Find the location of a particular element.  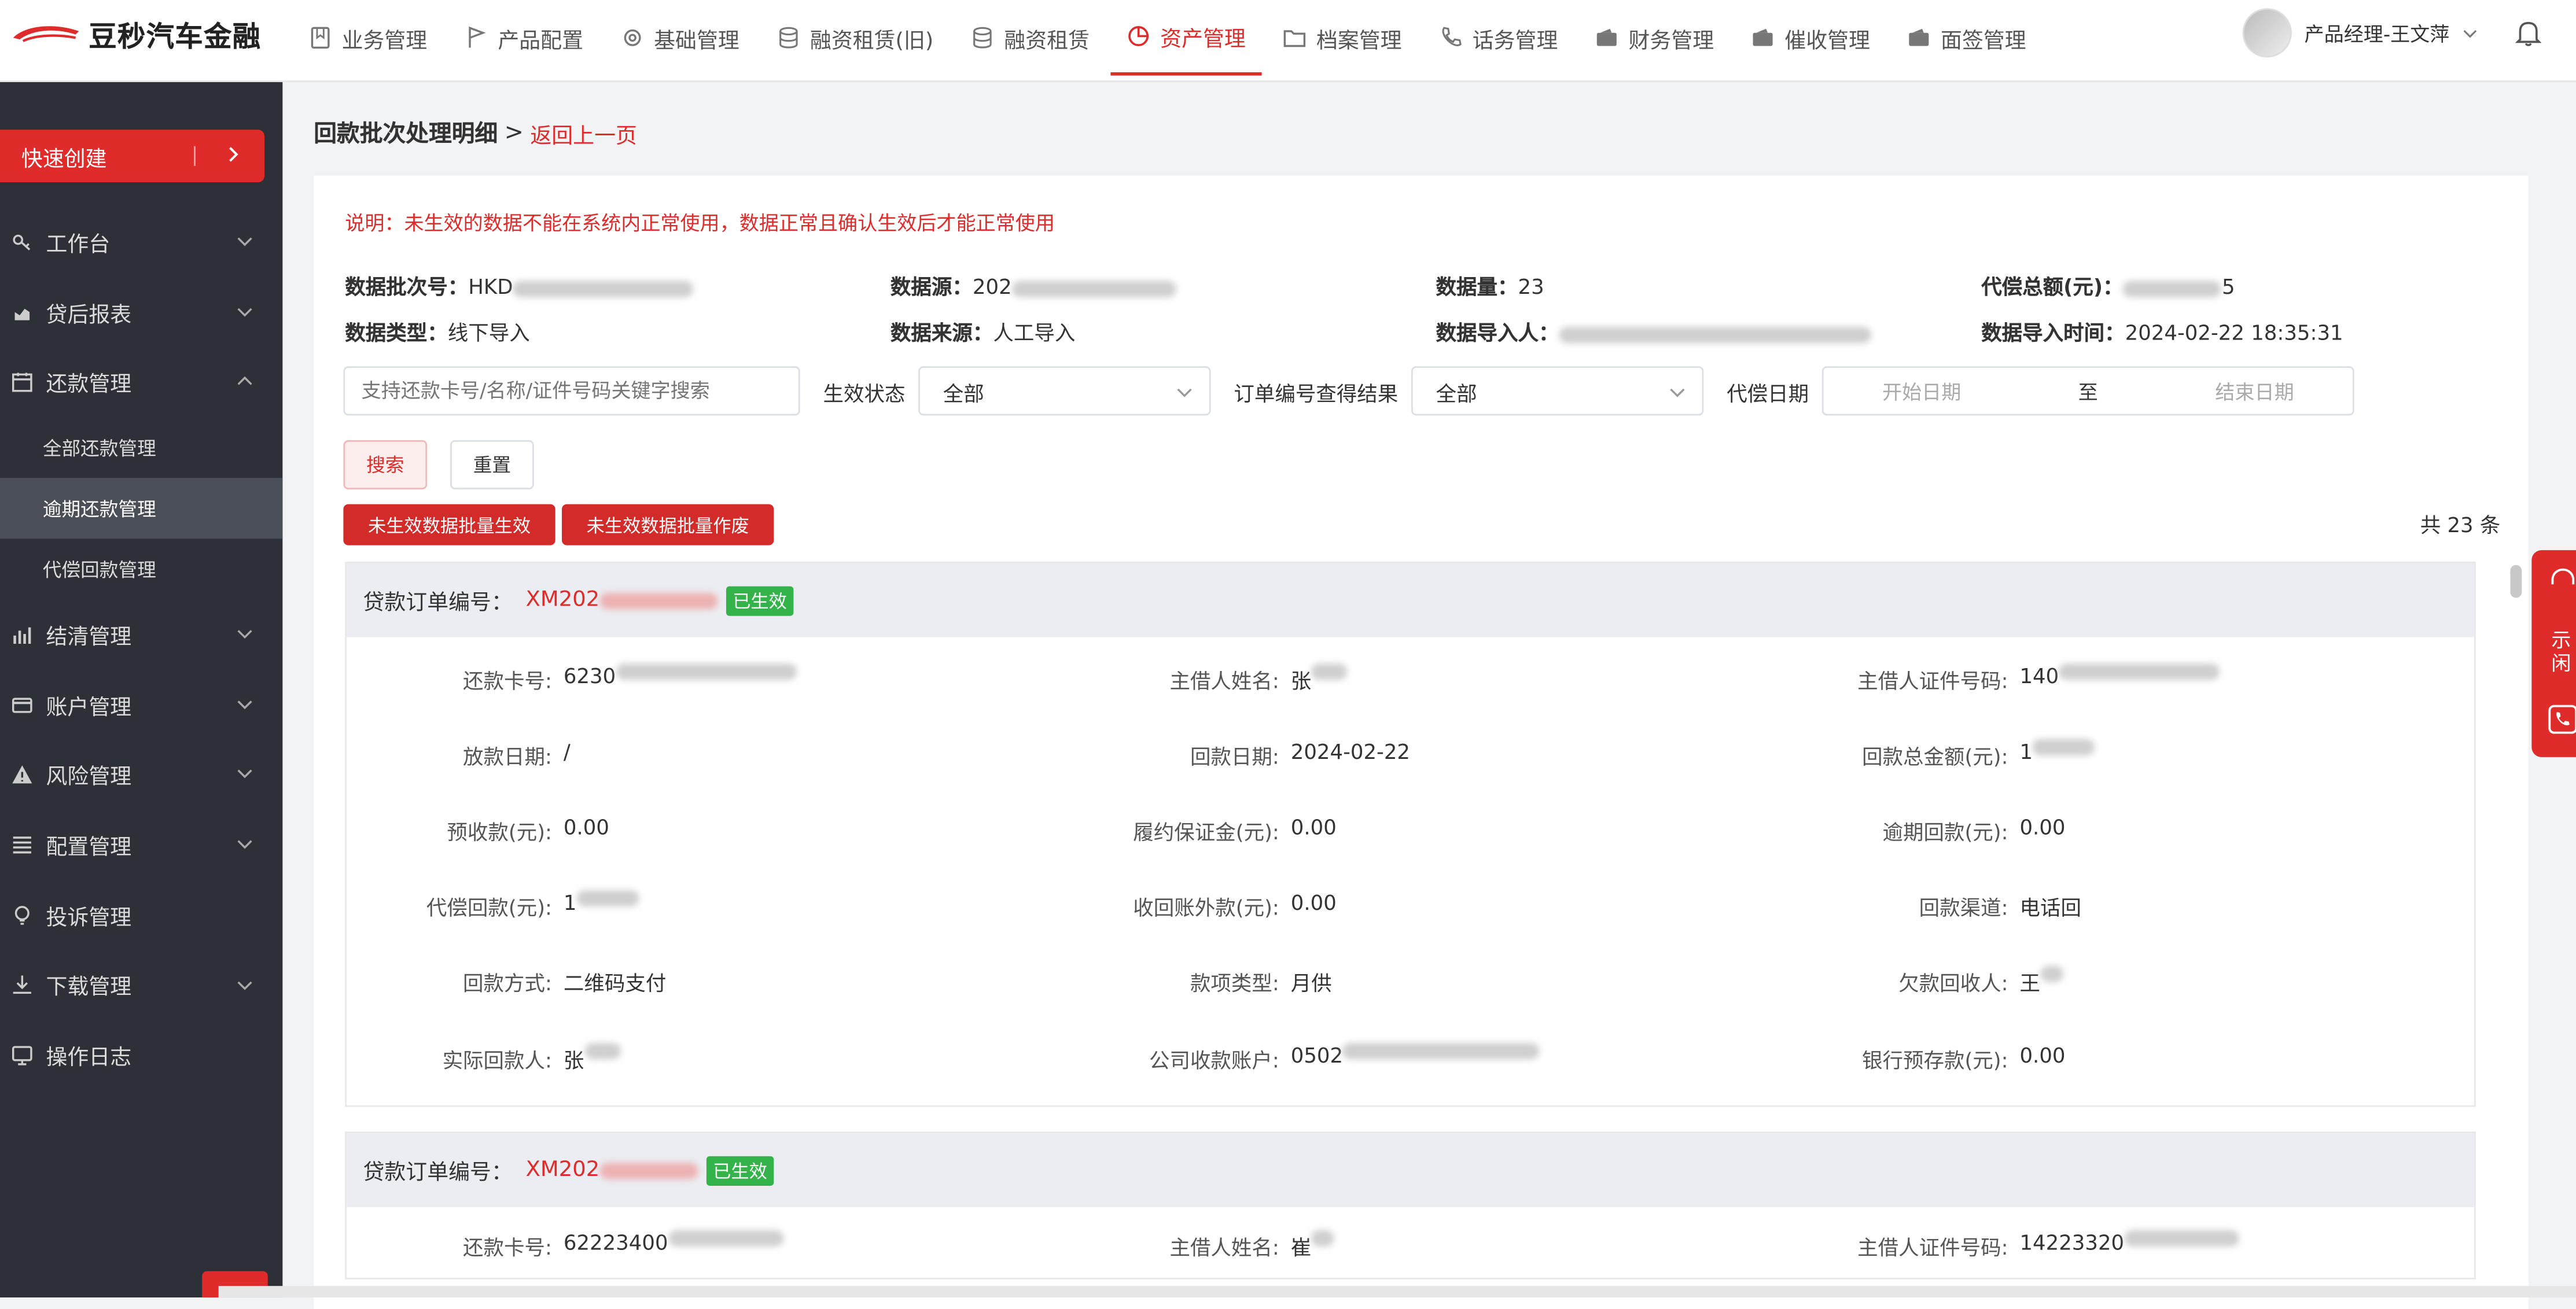

data-origin: 数据来源：人工导入 is located at coordinates (983, 332).